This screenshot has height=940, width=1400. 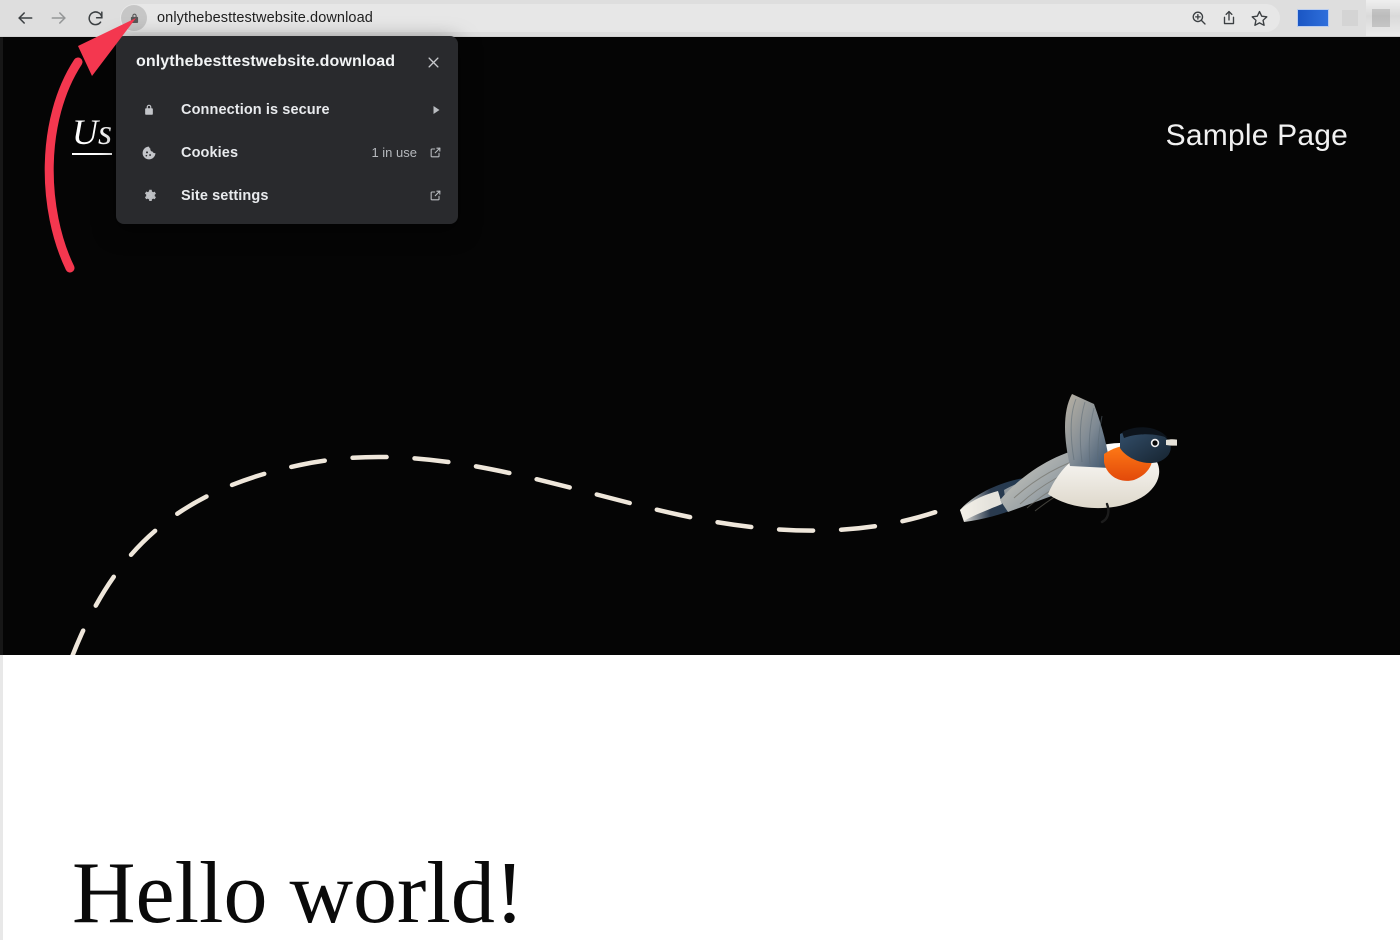 I want to click on reload-button, so click(x=95, y=18).